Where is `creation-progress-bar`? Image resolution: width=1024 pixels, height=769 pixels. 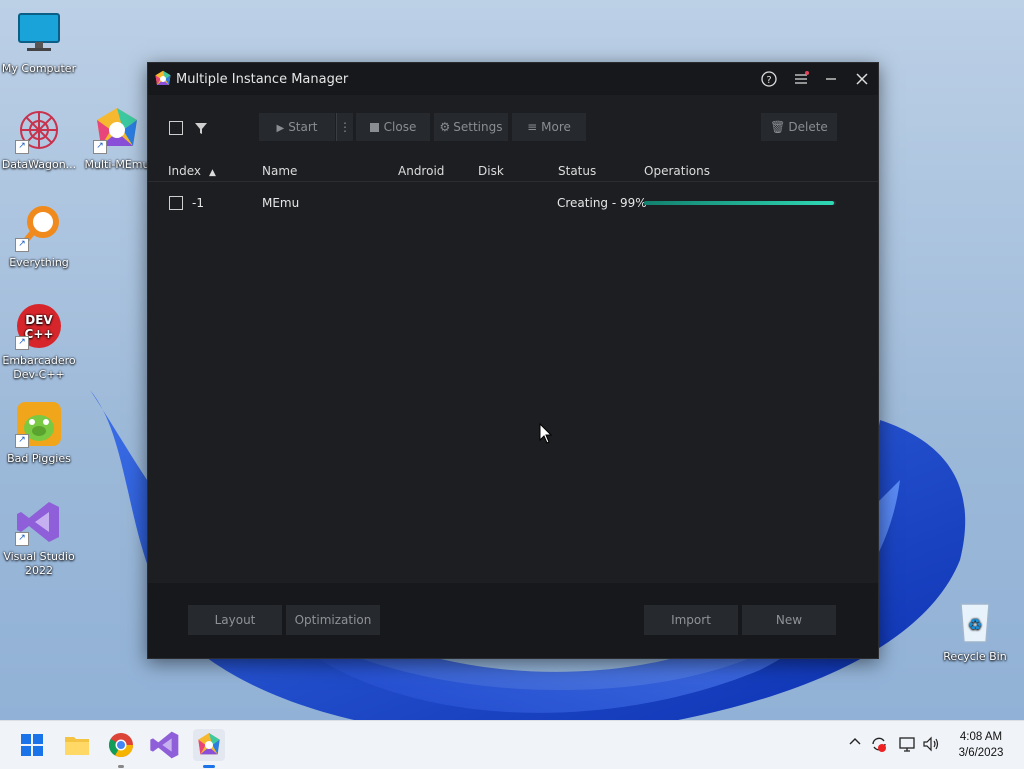 creation-progress-bar is located at coordinates (740, 203).